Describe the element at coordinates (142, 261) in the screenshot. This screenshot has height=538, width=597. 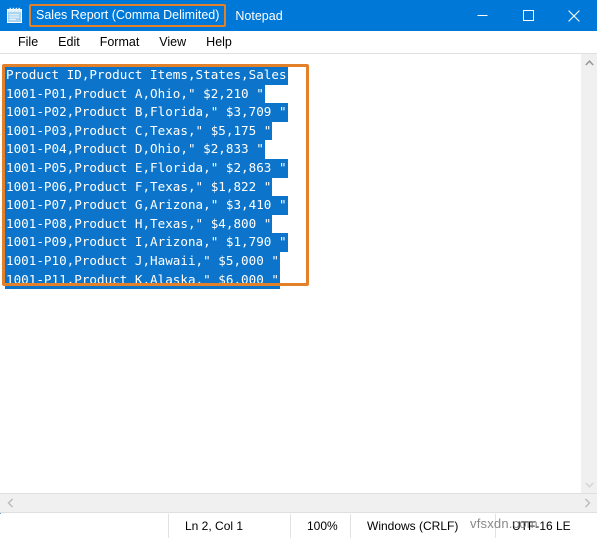
I see `document-line: 1001-P10,Product J,Hawaii," $5,000 "` at that location.